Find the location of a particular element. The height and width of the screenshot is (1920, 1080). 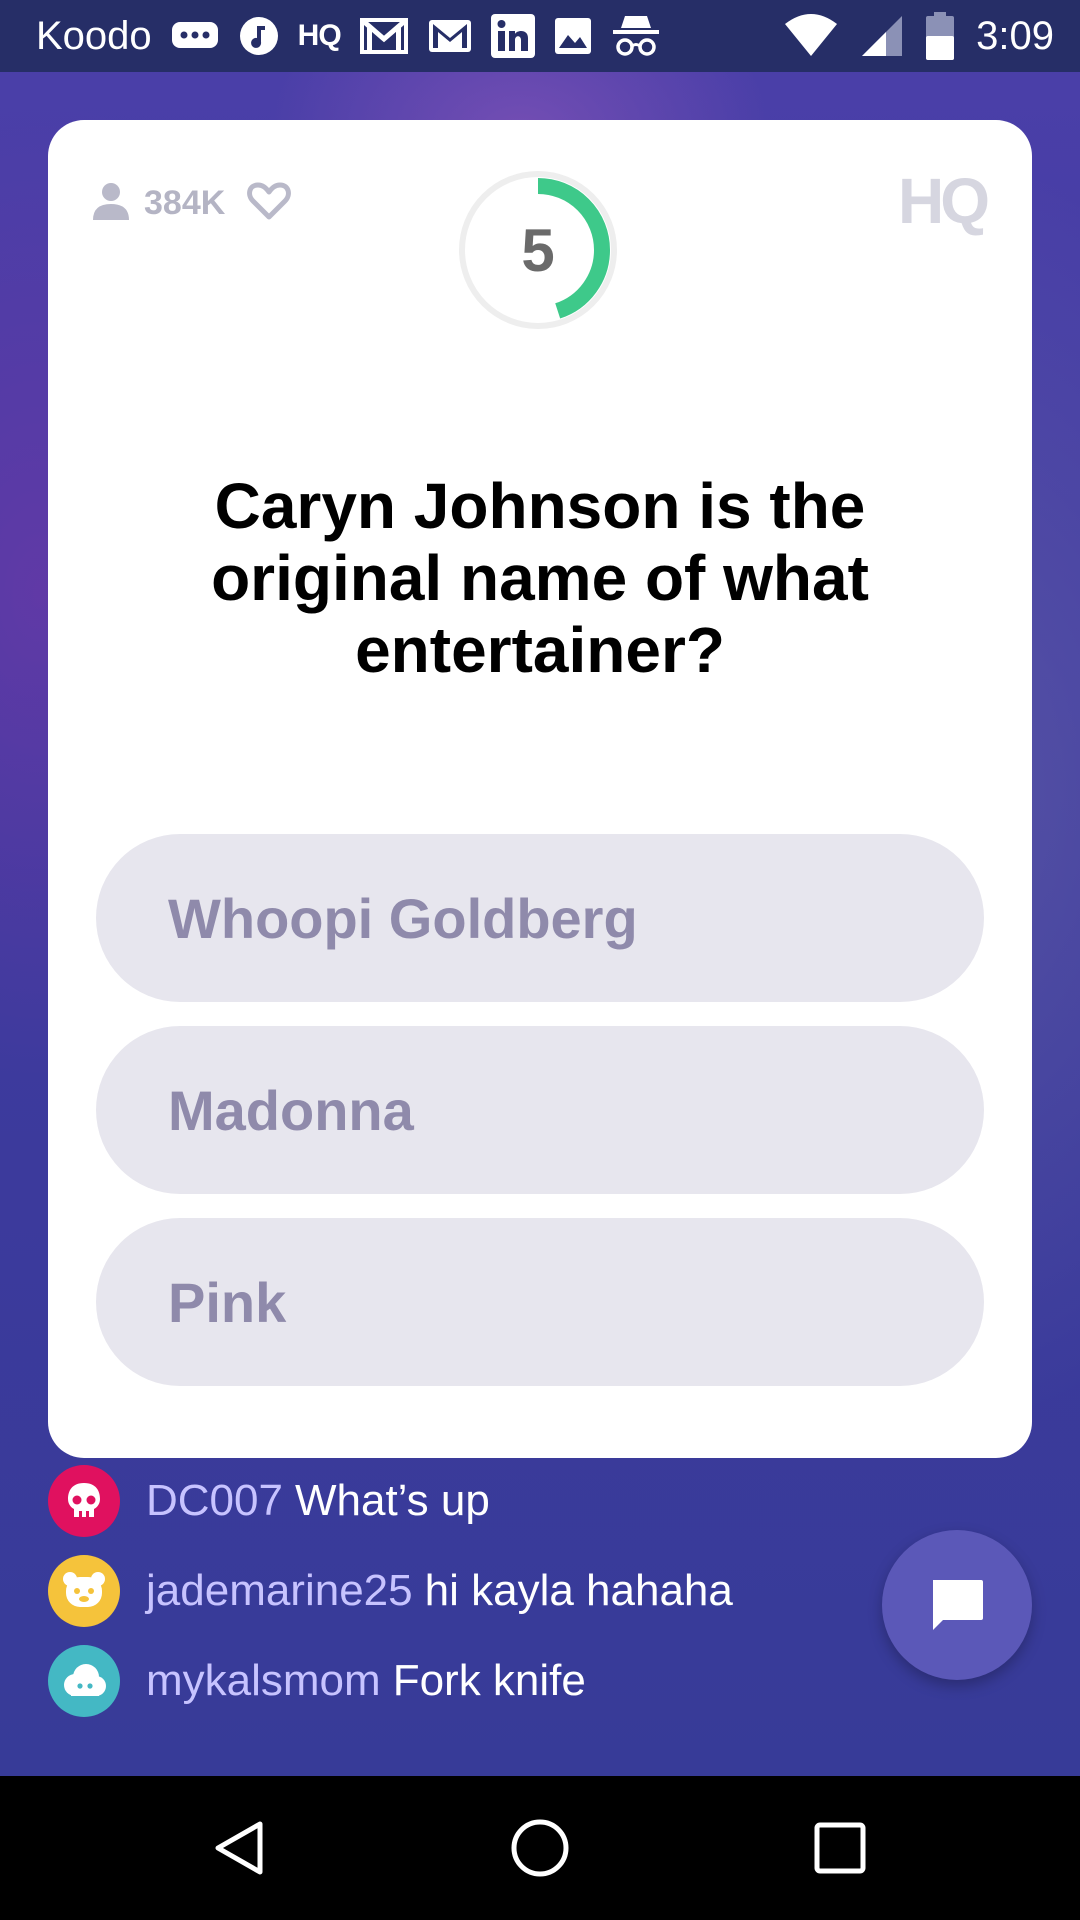

answer-option-1: Whoopi Goldberg is located at coordinates (540, 918).